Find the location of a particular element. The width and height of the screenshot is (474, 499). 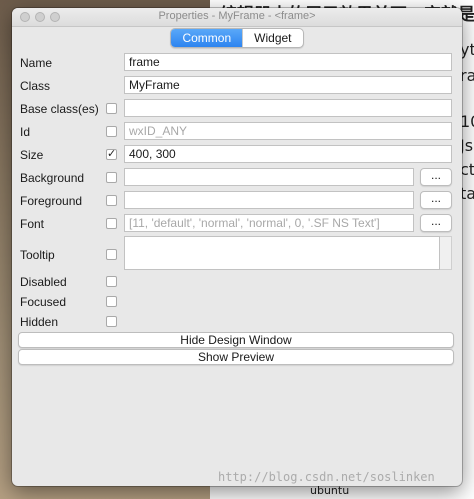

title-bar: Properties - MyFrame - <frame> is located at coordinates (237, 17).